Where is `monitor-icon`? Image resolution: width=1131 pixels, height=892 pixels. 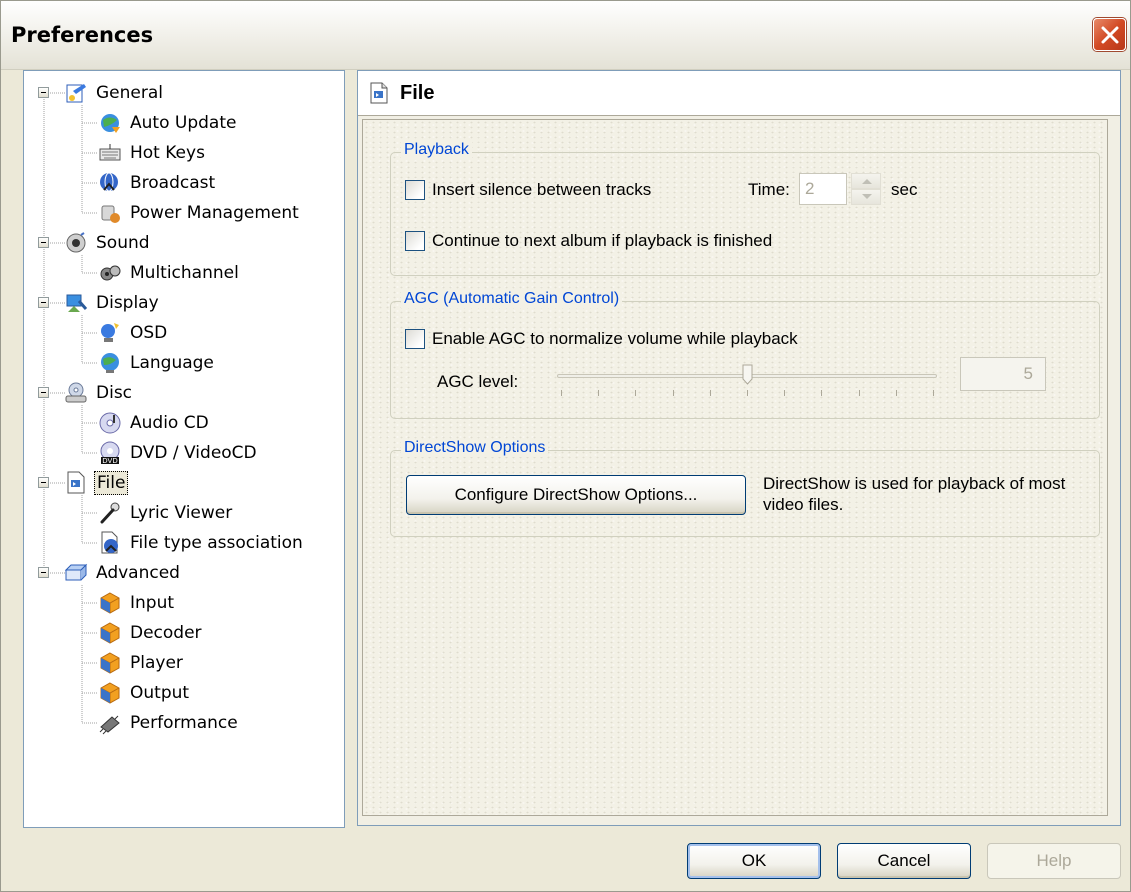
monitor-icon is located at coordinates (76, 303).